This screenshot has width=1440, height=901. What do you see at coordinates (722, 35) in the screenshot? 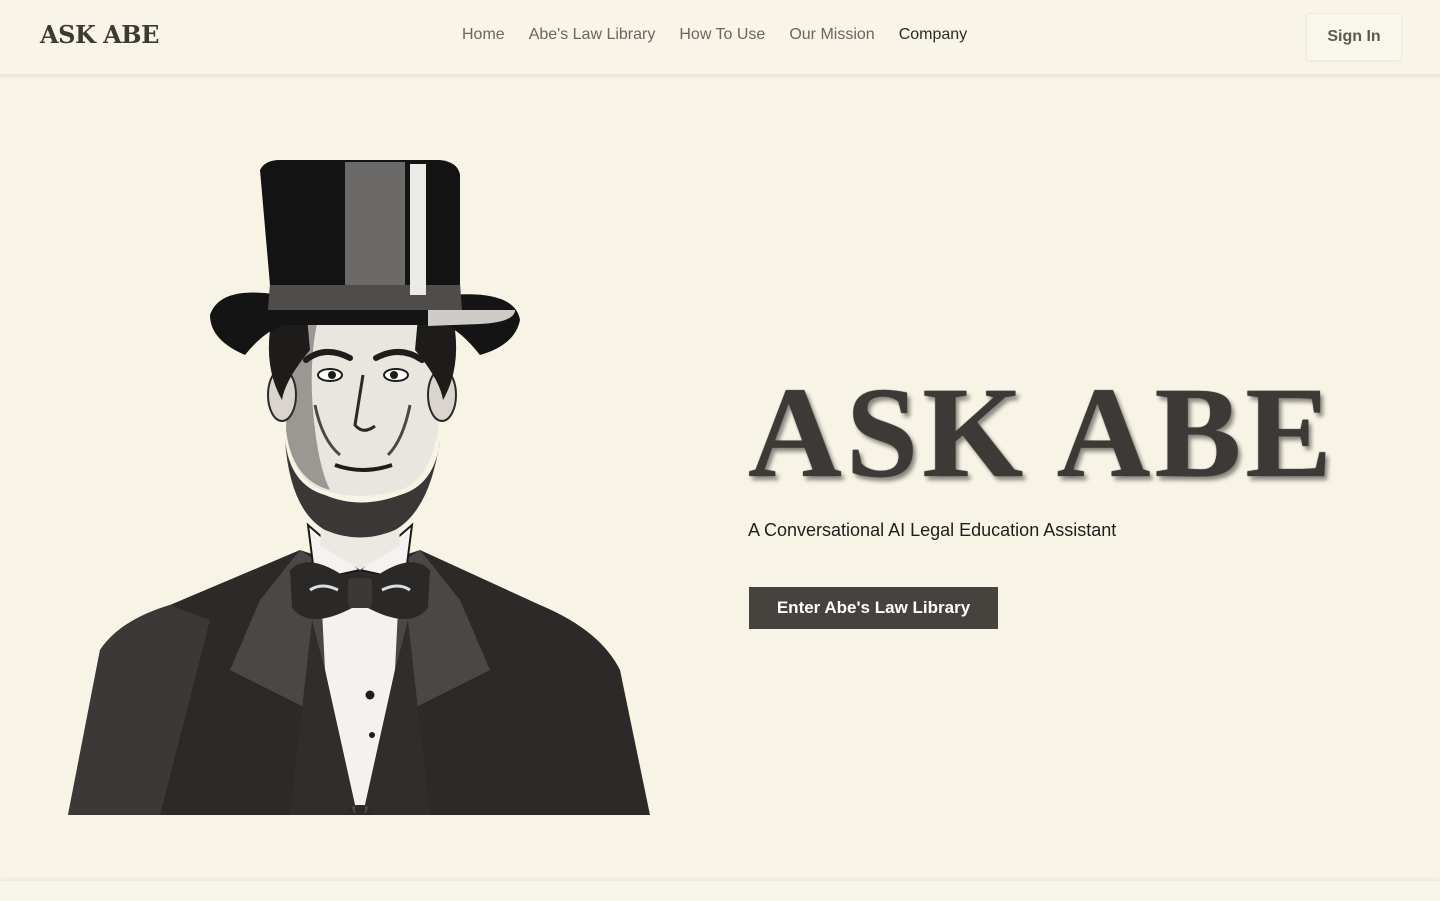
I see `nav-how-to-use: How To Use` at bounding box center [722, 35].